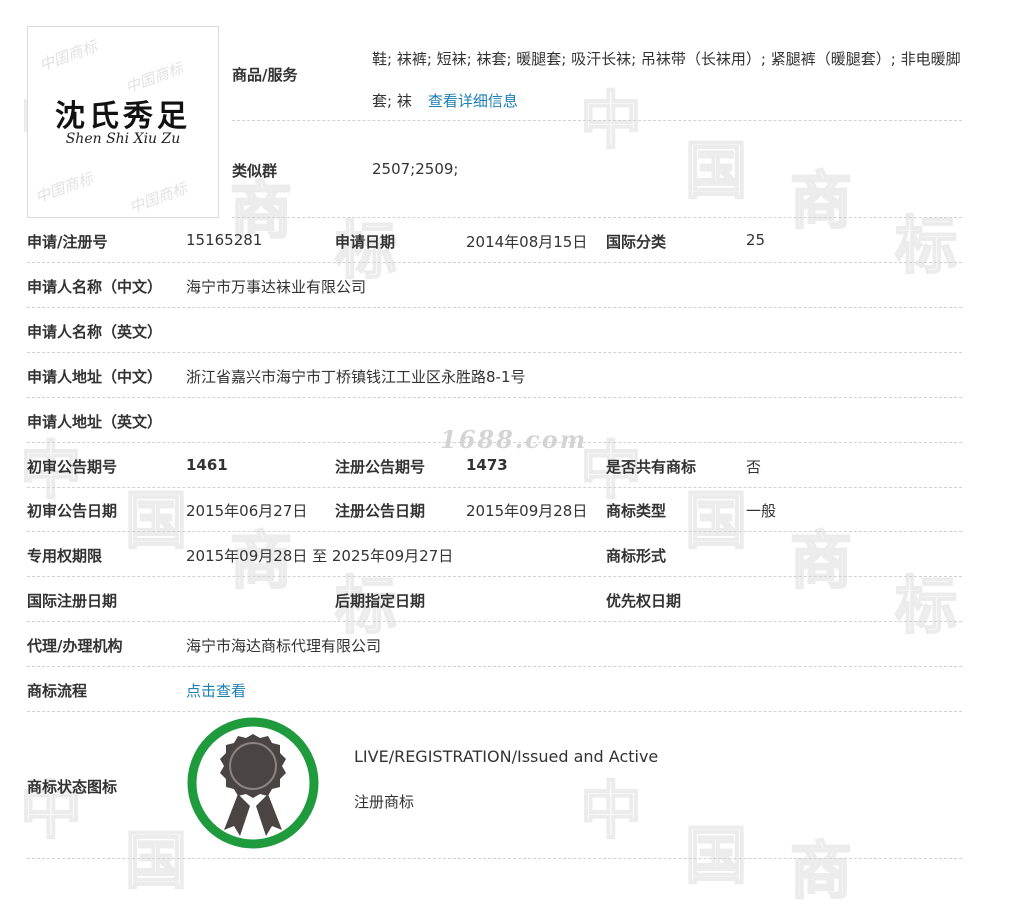 Image resolution: width=1016 pixels, height=910 pixels. What do you see at coordinates (365, 242) in the screenshot?
I see `apply-date-label: 申请日期` at bounding box center [365, 242].